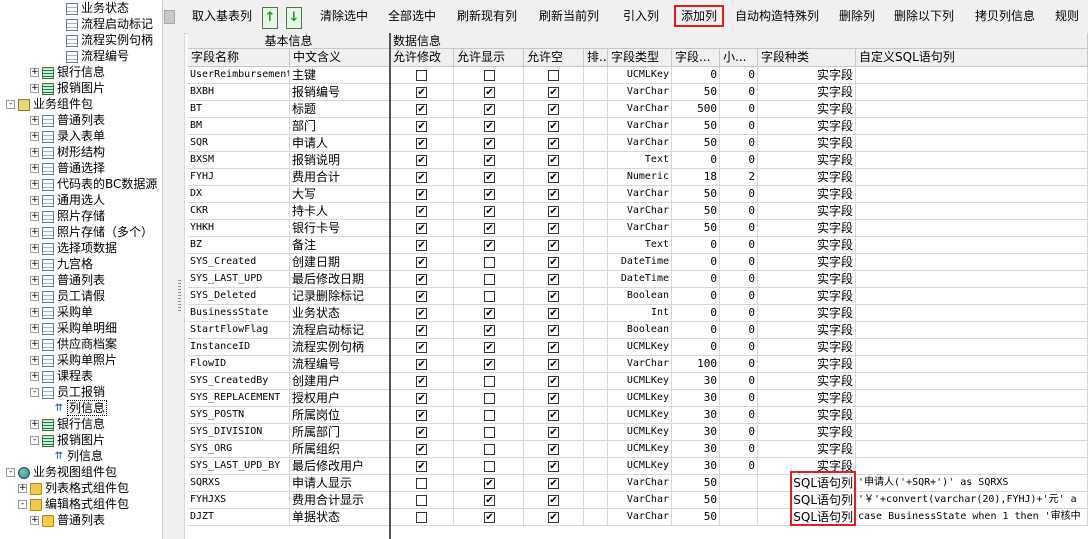  I want to click on tree-node: + 列表格式组件包, so click(73, 488).